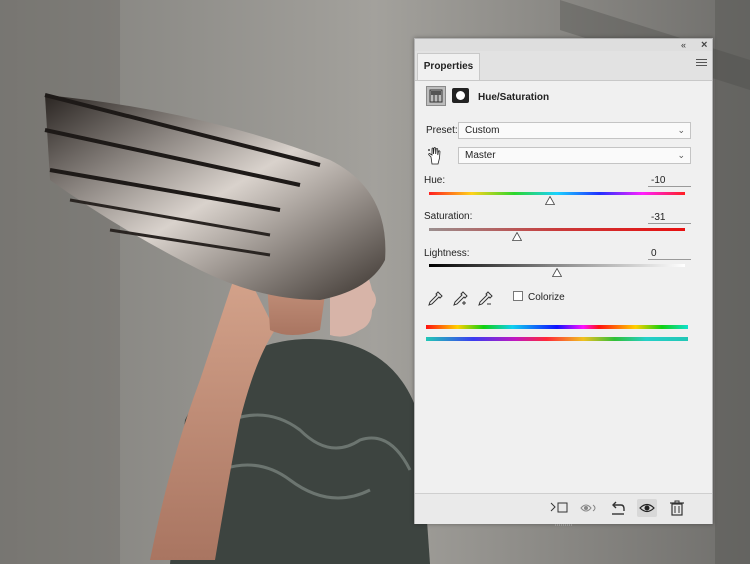 This screenshot has width=750, height=564. Describe the element at coordinates (647, 508) in the screenshot. I see `toggle-visibility-icon` at that location.